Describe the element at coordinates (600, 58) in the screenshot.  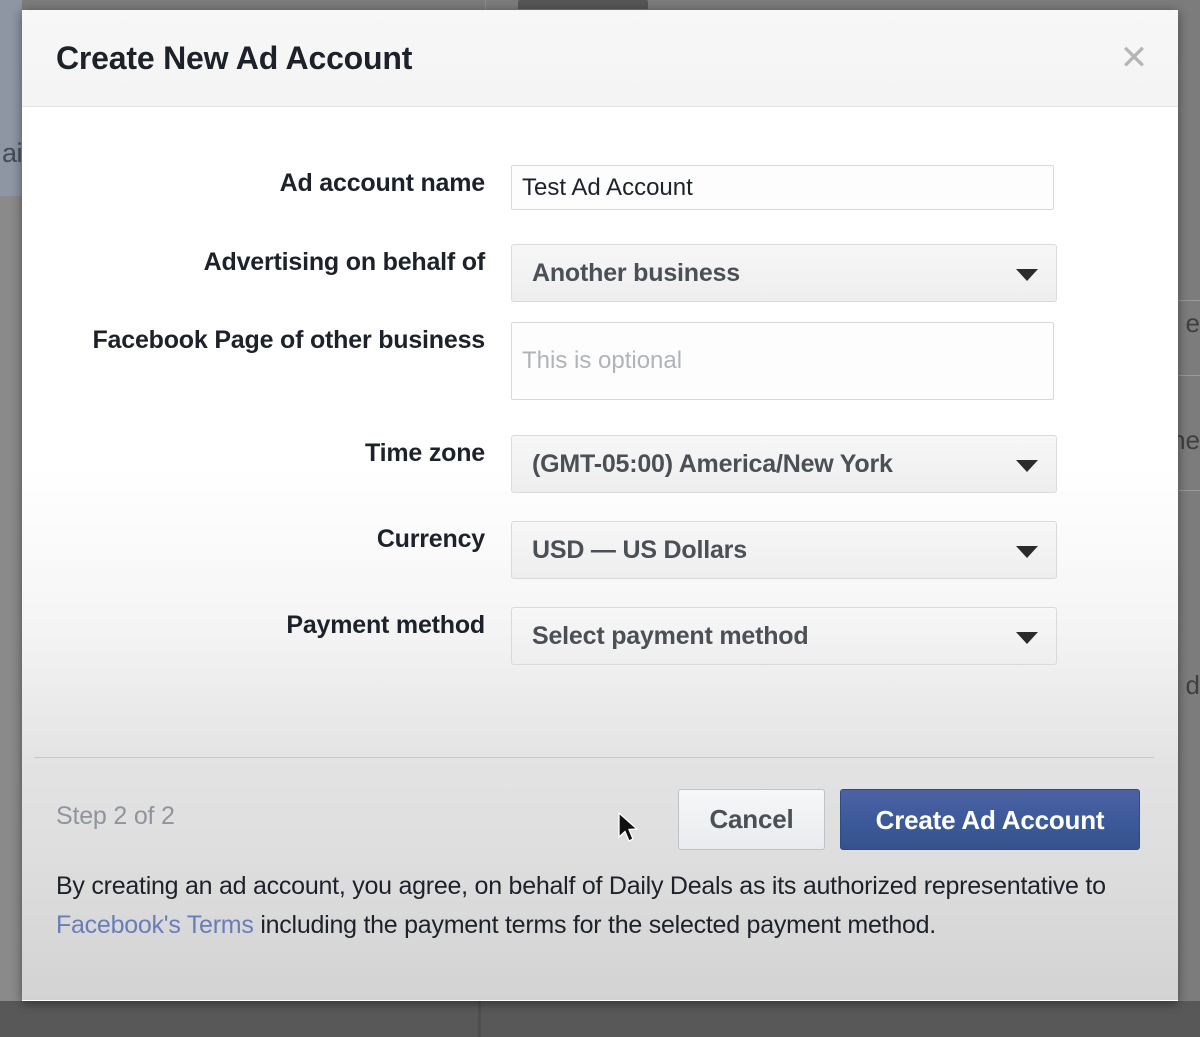
I see `dialog-header: Create New Ad Account ✕` at that location.